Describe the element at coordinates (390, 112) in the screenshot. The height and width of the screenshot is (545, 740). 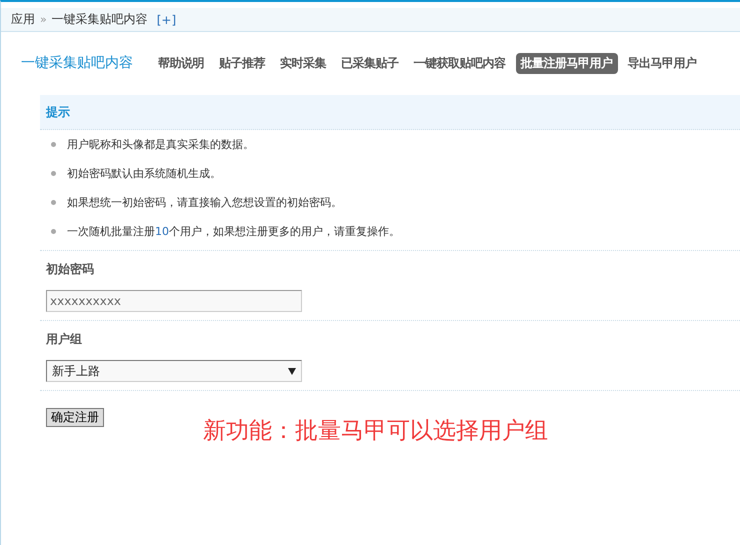
I see `tips-header: 提示` at that location.